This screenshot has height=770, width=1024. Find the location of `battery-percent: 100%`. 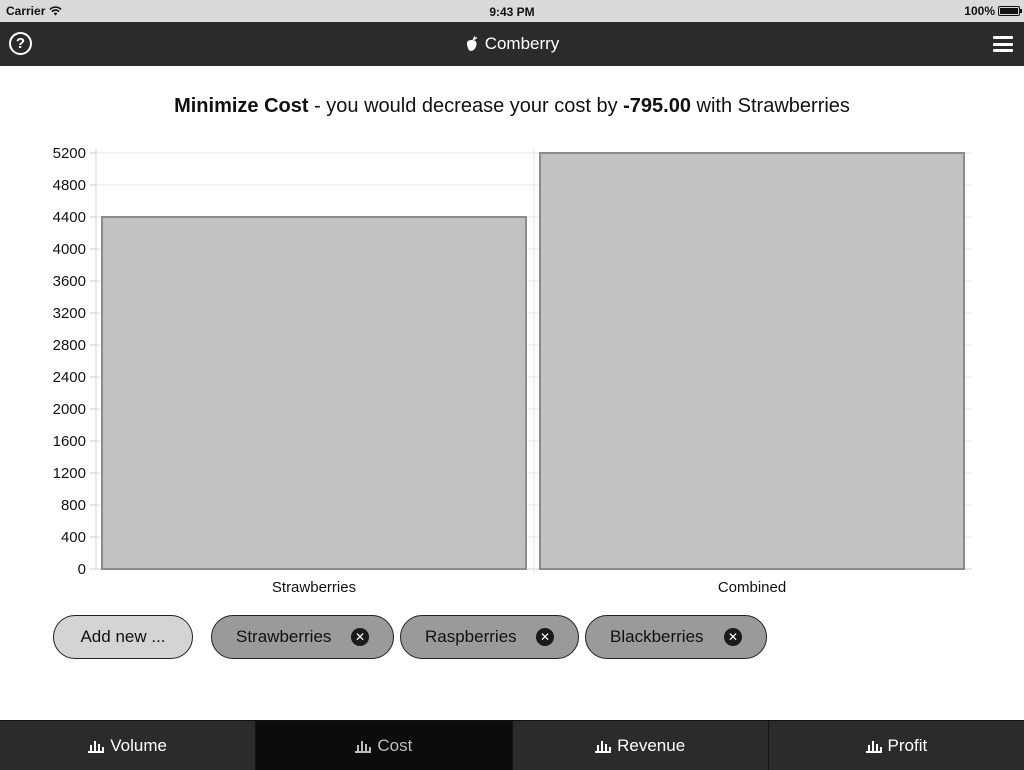

battery-percent: 100% is located at coordinates (979, 11).